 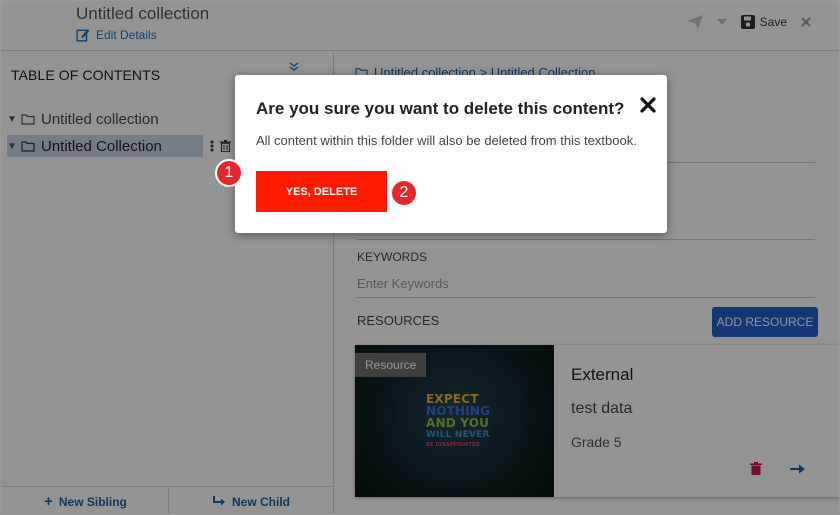 What do you see at coordinates (321, 191) in the screenshot?
I see `yes-delete-button: YES, DELETE` at bounding box center [321, 191].